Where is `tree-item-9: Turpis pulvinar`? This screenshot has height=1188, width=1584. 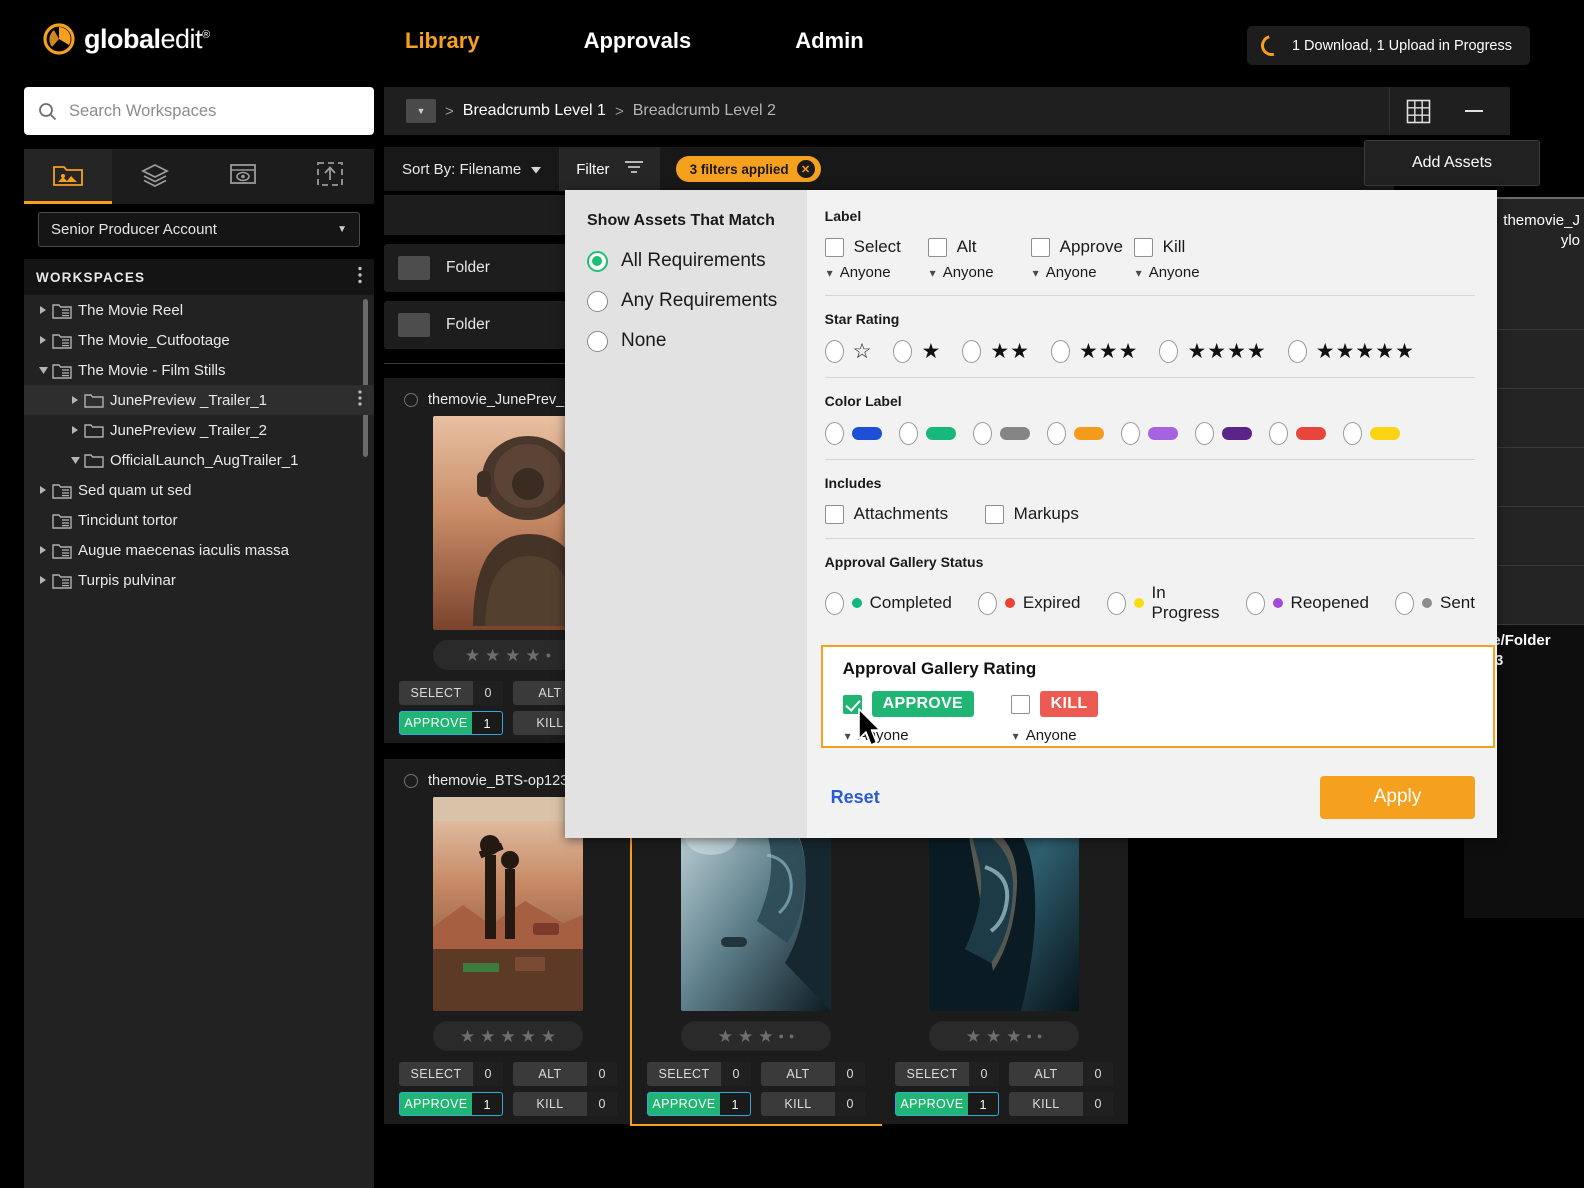 tree-item-9: Turpis pulvinar is located at coordinates (199, 580).